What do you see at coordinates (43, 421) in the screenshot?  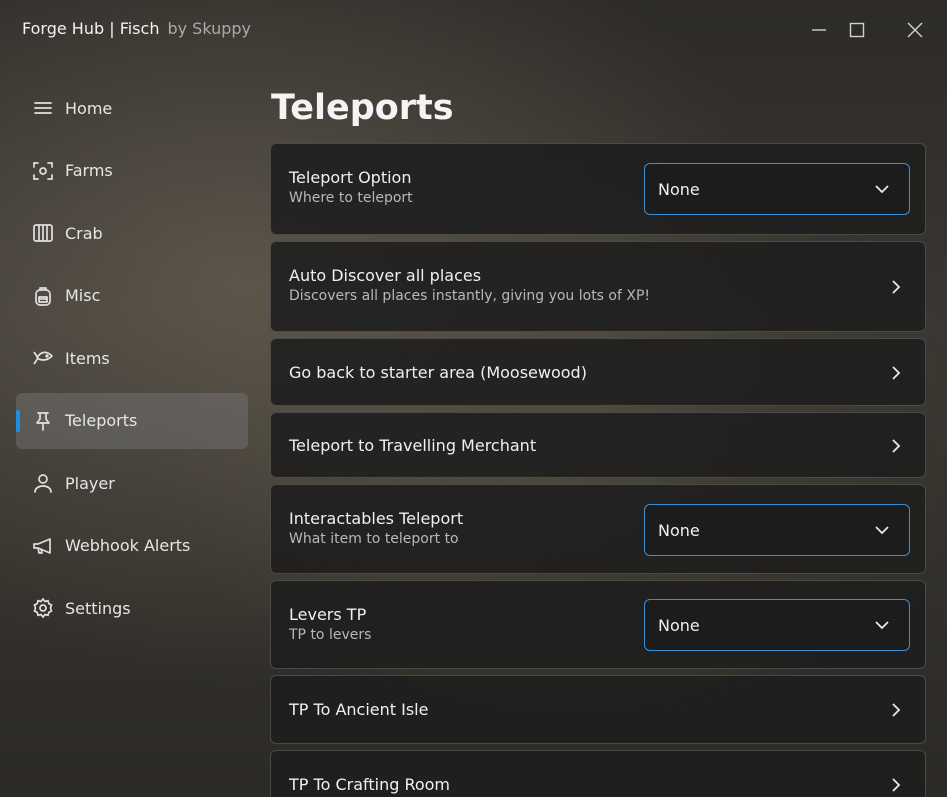 I see `pin-icon` at bounding box center [43, 421].